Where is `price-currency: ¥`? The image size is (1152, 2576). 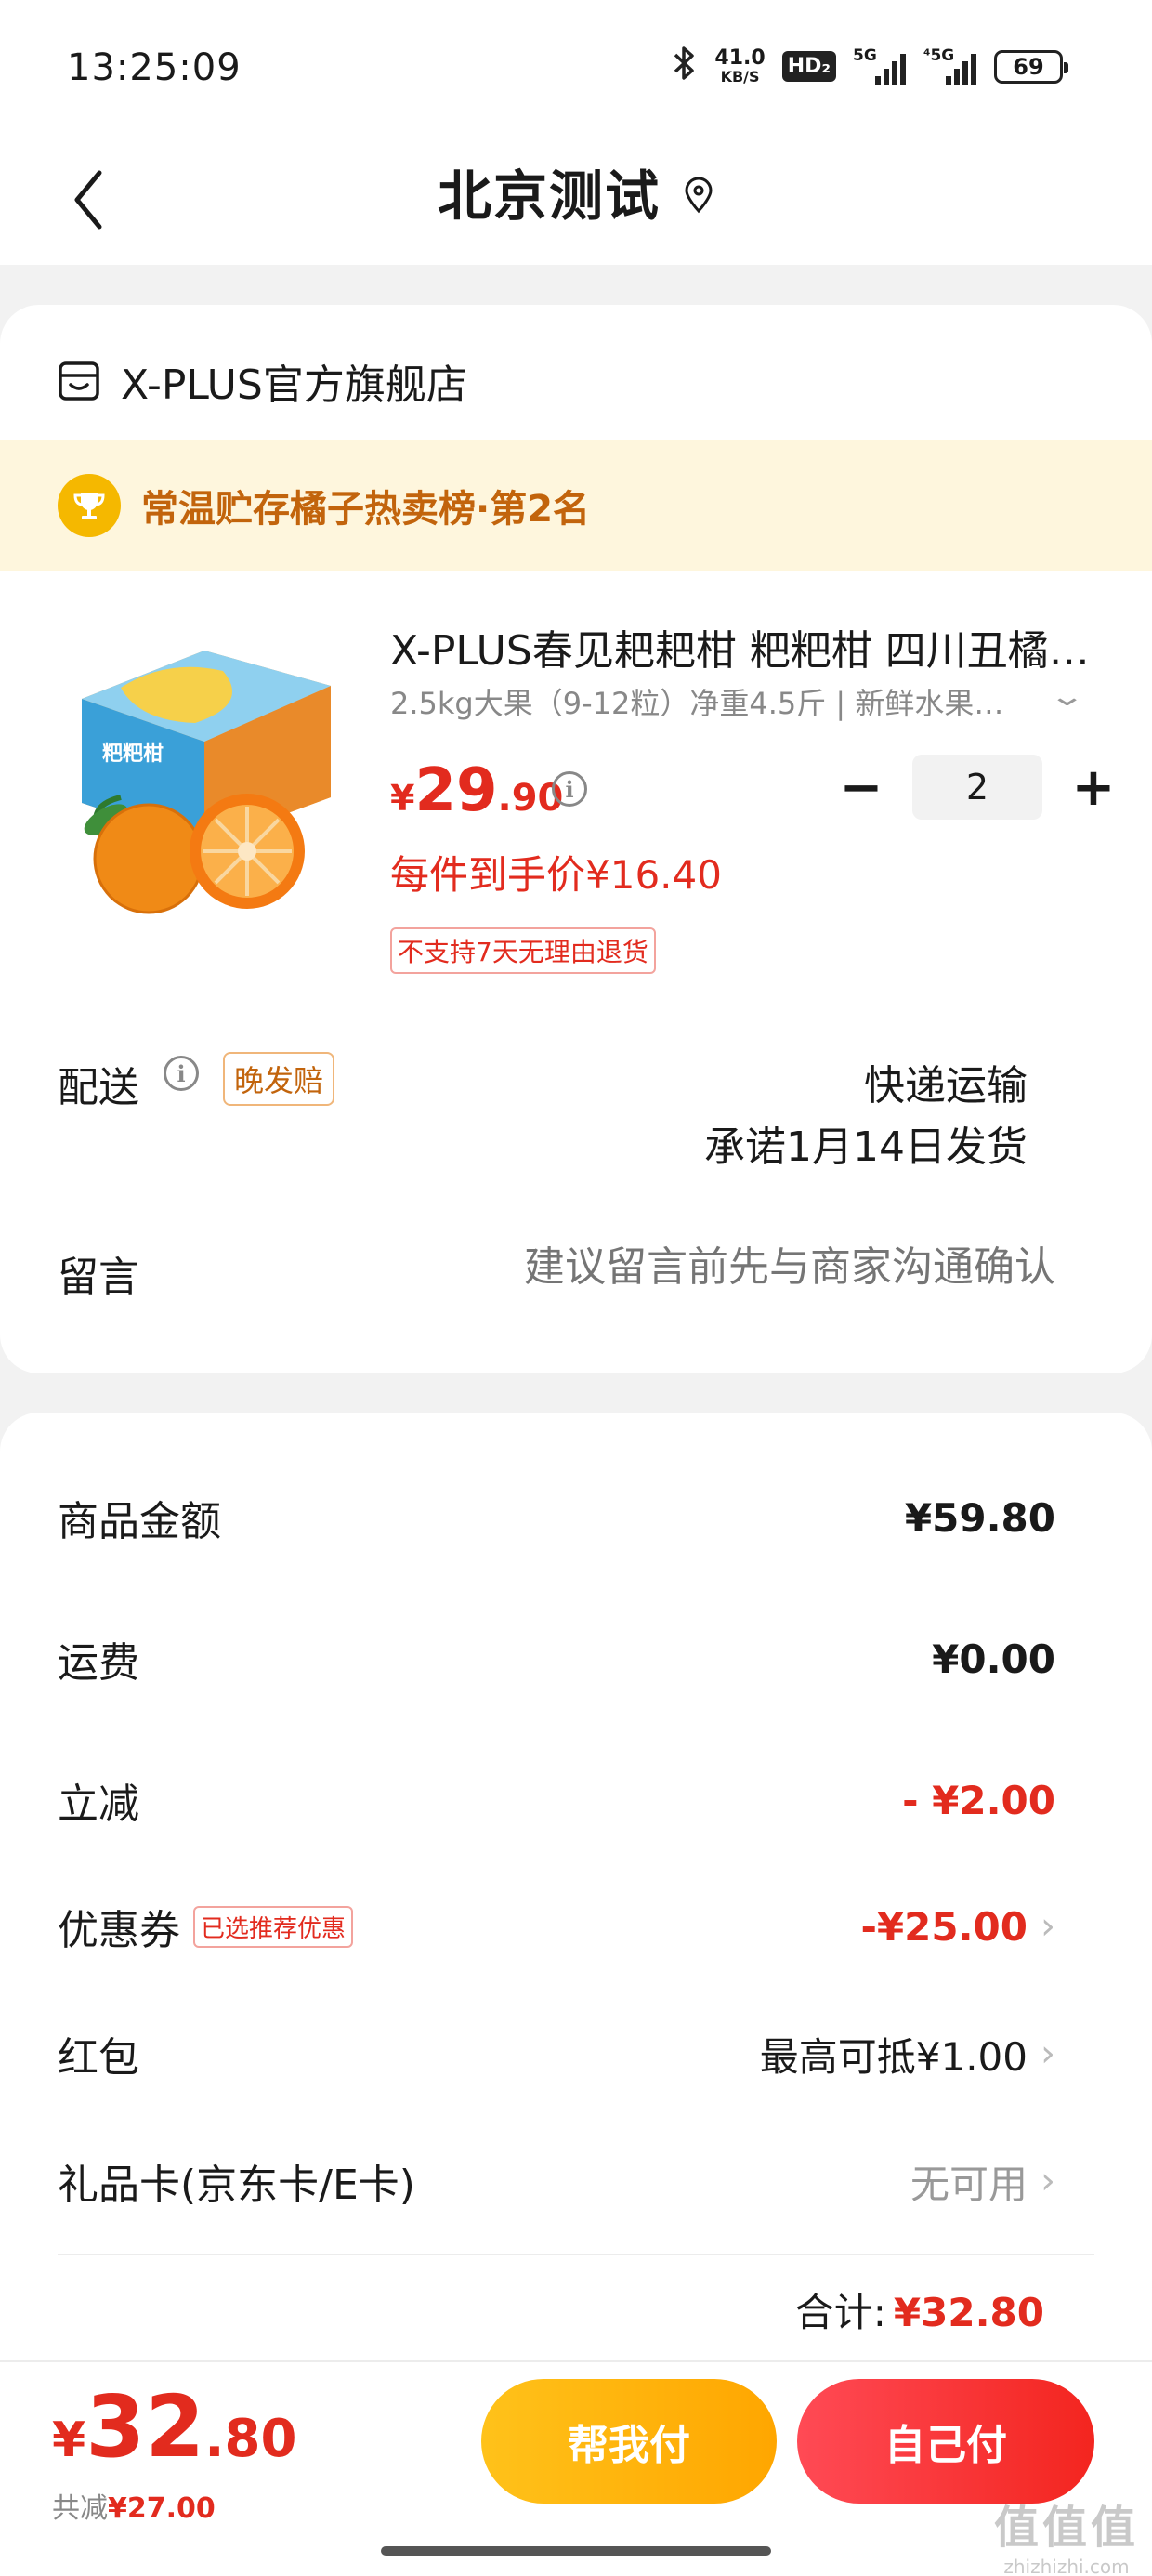 price-currency: ¥ is located at coordinates (402, 798).